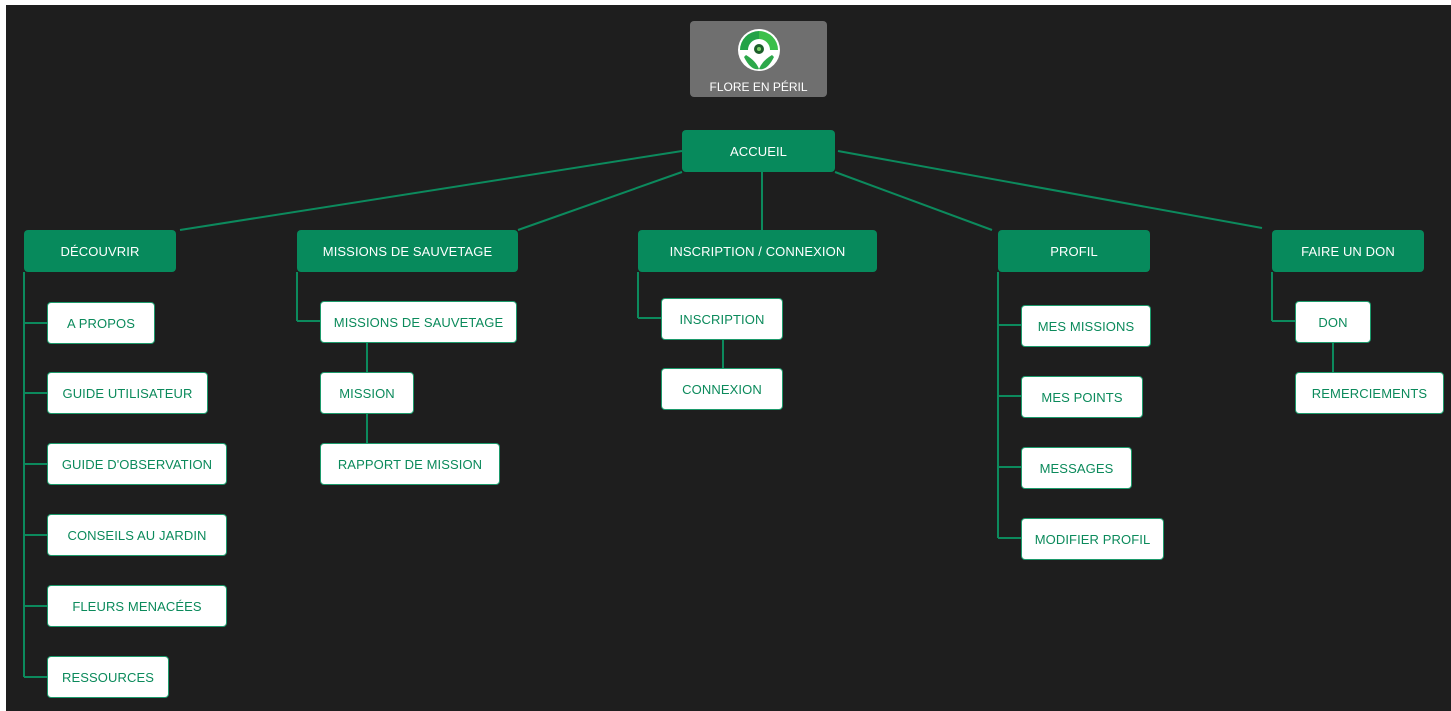  What do you see at coordinates (127, 393) in the screenshot?
I see `node-guide-utilisateur: GUIDE UTILISATEUR` at bounding box center [127, 393].